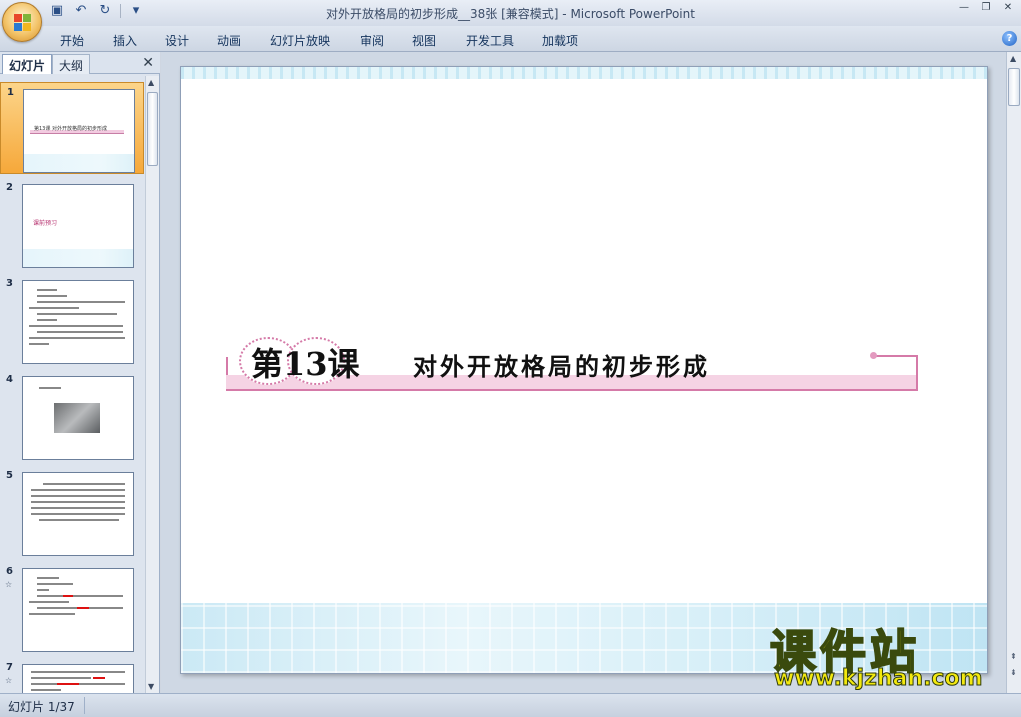 This screenshot has width=1021, height=717. I want to click on watermark: 课件站 www.kjzhan.com, so click(889, 654).